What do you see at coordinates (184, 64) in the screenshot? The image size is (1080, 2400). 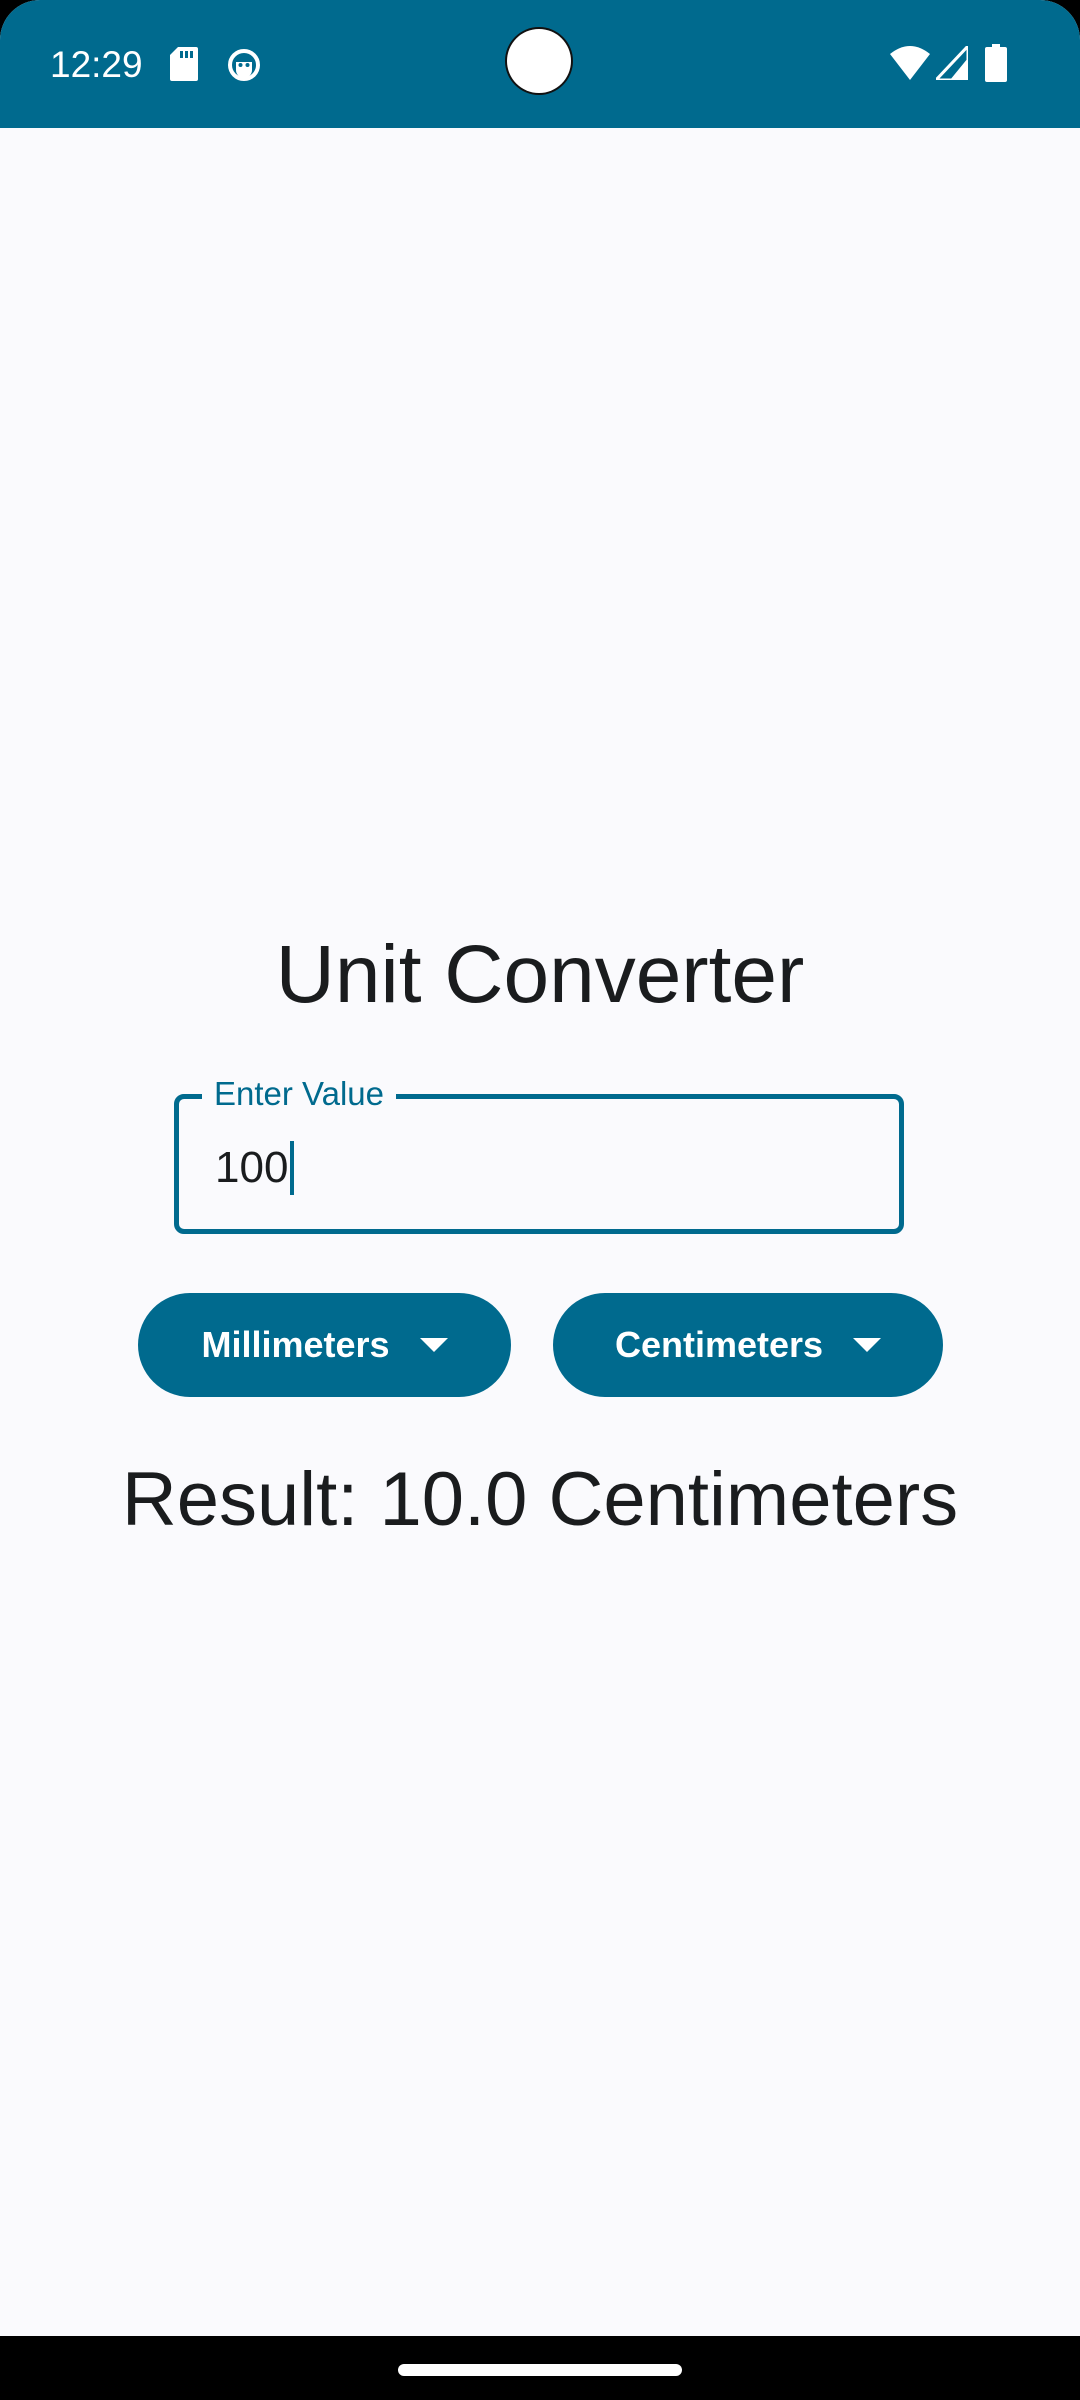 I see `sd-card-icon` at bounding box center [184, 64].